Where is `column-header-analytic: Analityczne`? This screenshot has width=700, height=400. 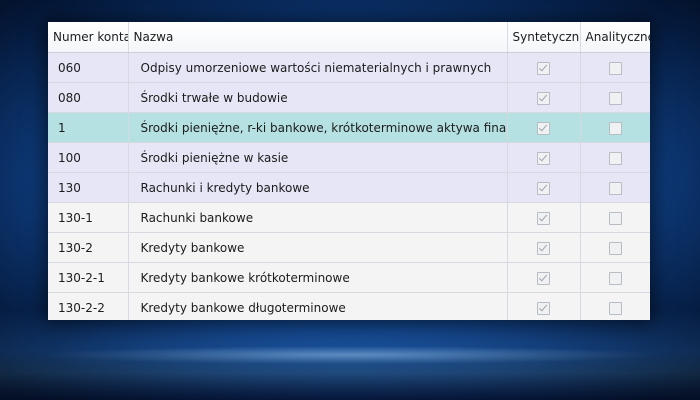 column-header-analytic: Analityczne is located at coordinates (615, 37).